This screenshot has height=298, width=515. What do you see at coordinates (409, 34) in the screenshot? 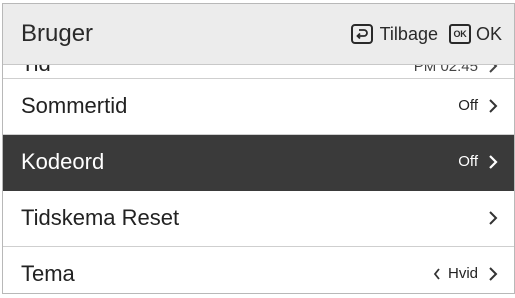
I see `back-label: Tilbage` at bounding box center [409, 34].